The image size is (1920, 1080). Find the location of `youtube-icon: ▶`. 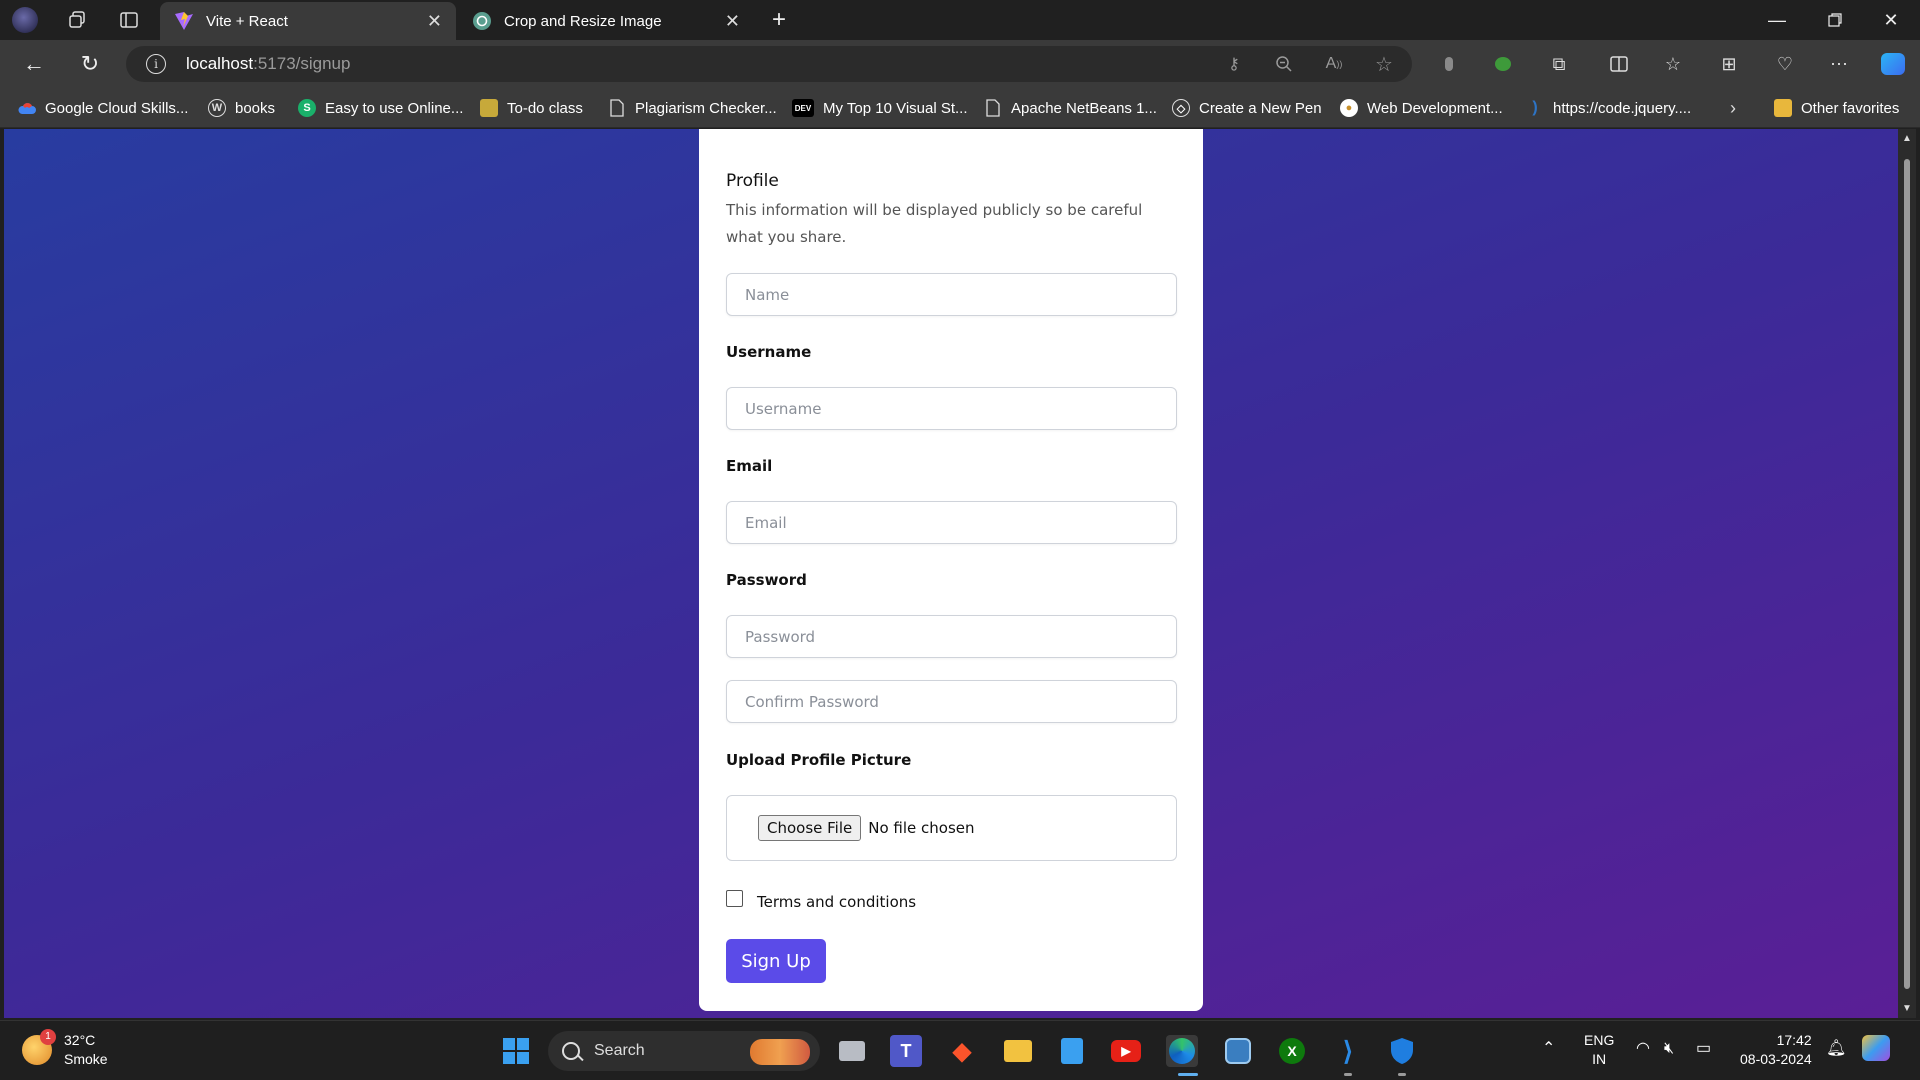

youtube-icon: ▶ is located at coordinates (1126, 1051).